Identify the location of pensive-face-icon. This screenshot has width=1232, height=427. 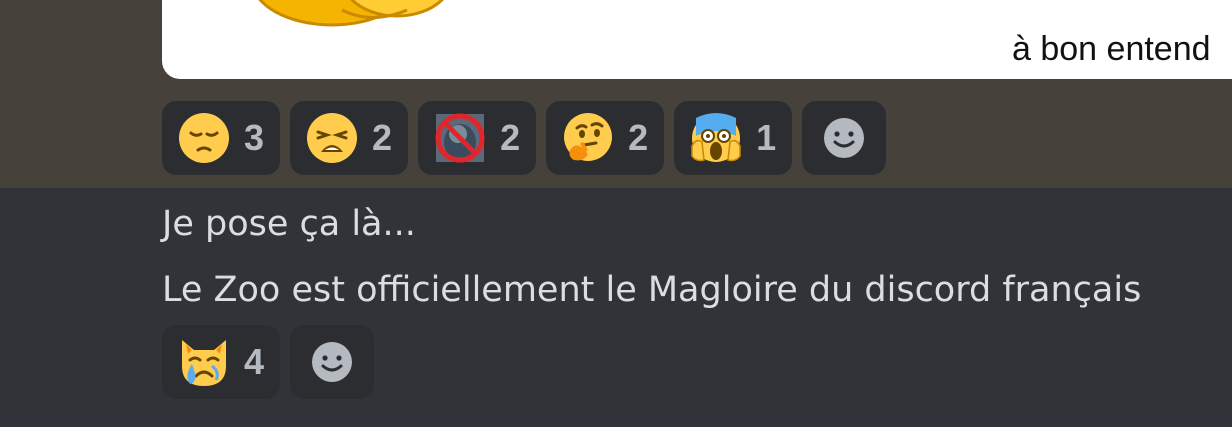
(204, 138).